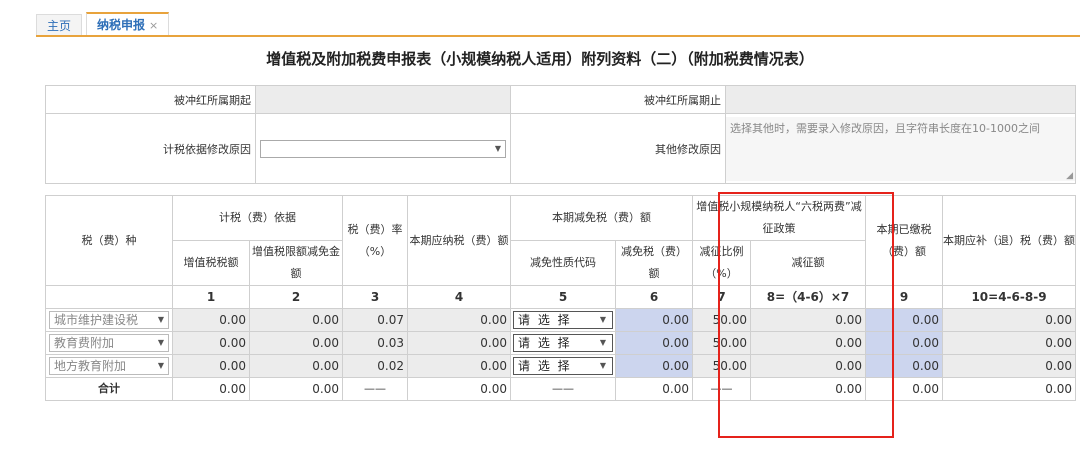  I want to click on total-due: 0.00, so click(1009, 389).